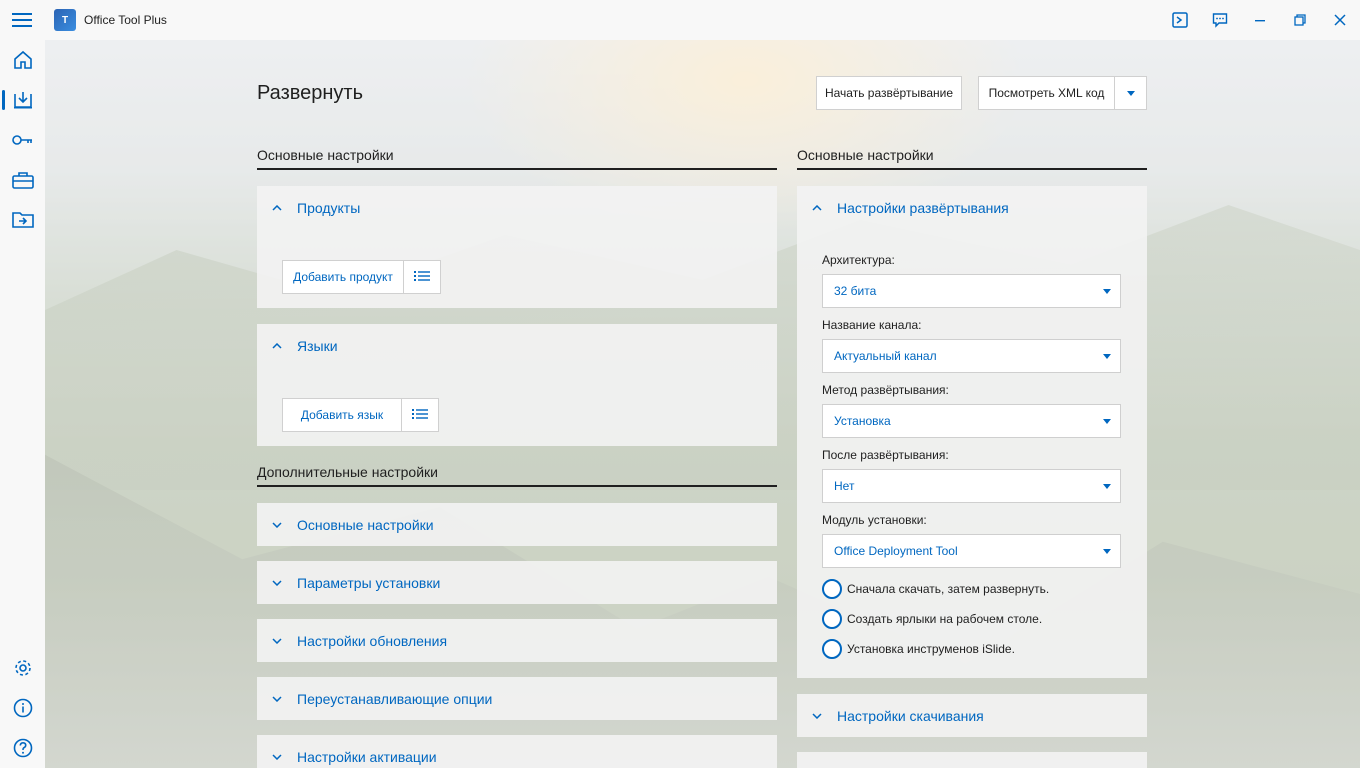 This screenshot has width=1360, height=768. I want to click on deploy-method-label: Метод развёртывания:, so click(885, 390).